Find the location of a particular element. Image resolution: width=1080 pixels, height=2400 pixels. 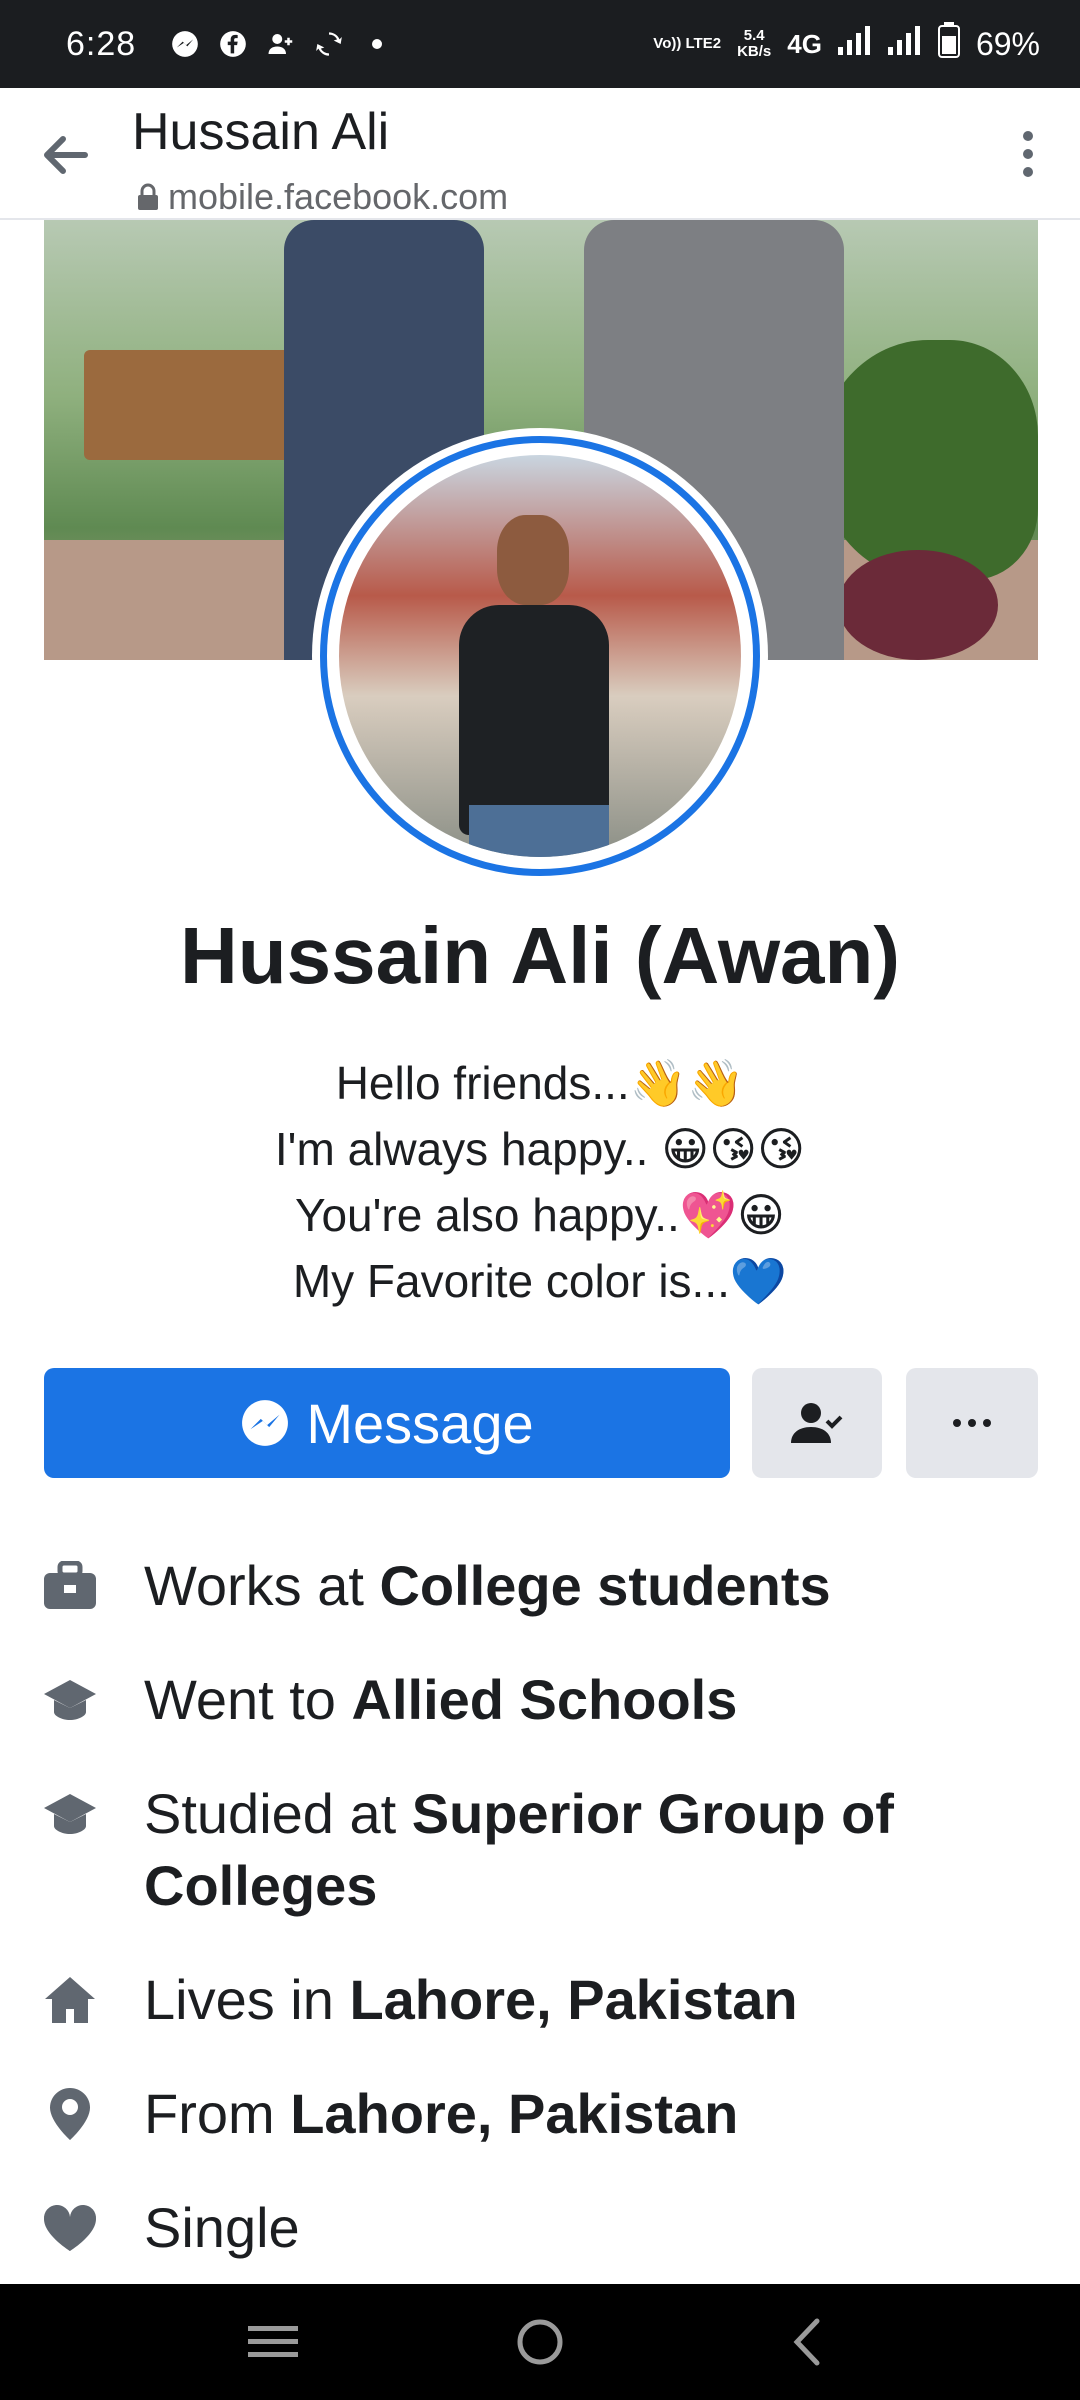

network-speed: 5.4 KB/s is located at coordinates (754, 44).